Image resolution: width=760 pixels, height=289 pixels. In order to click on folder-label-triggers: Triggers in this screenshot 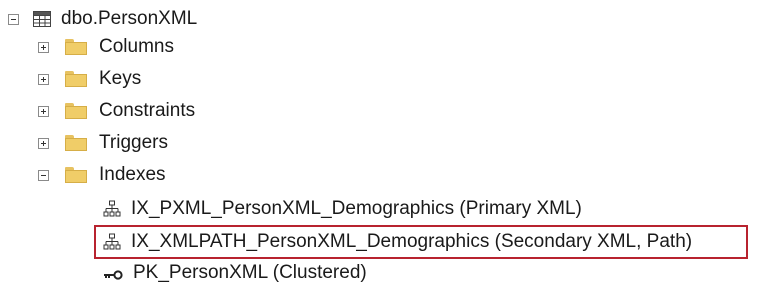, I will do `click(133, 142)`.